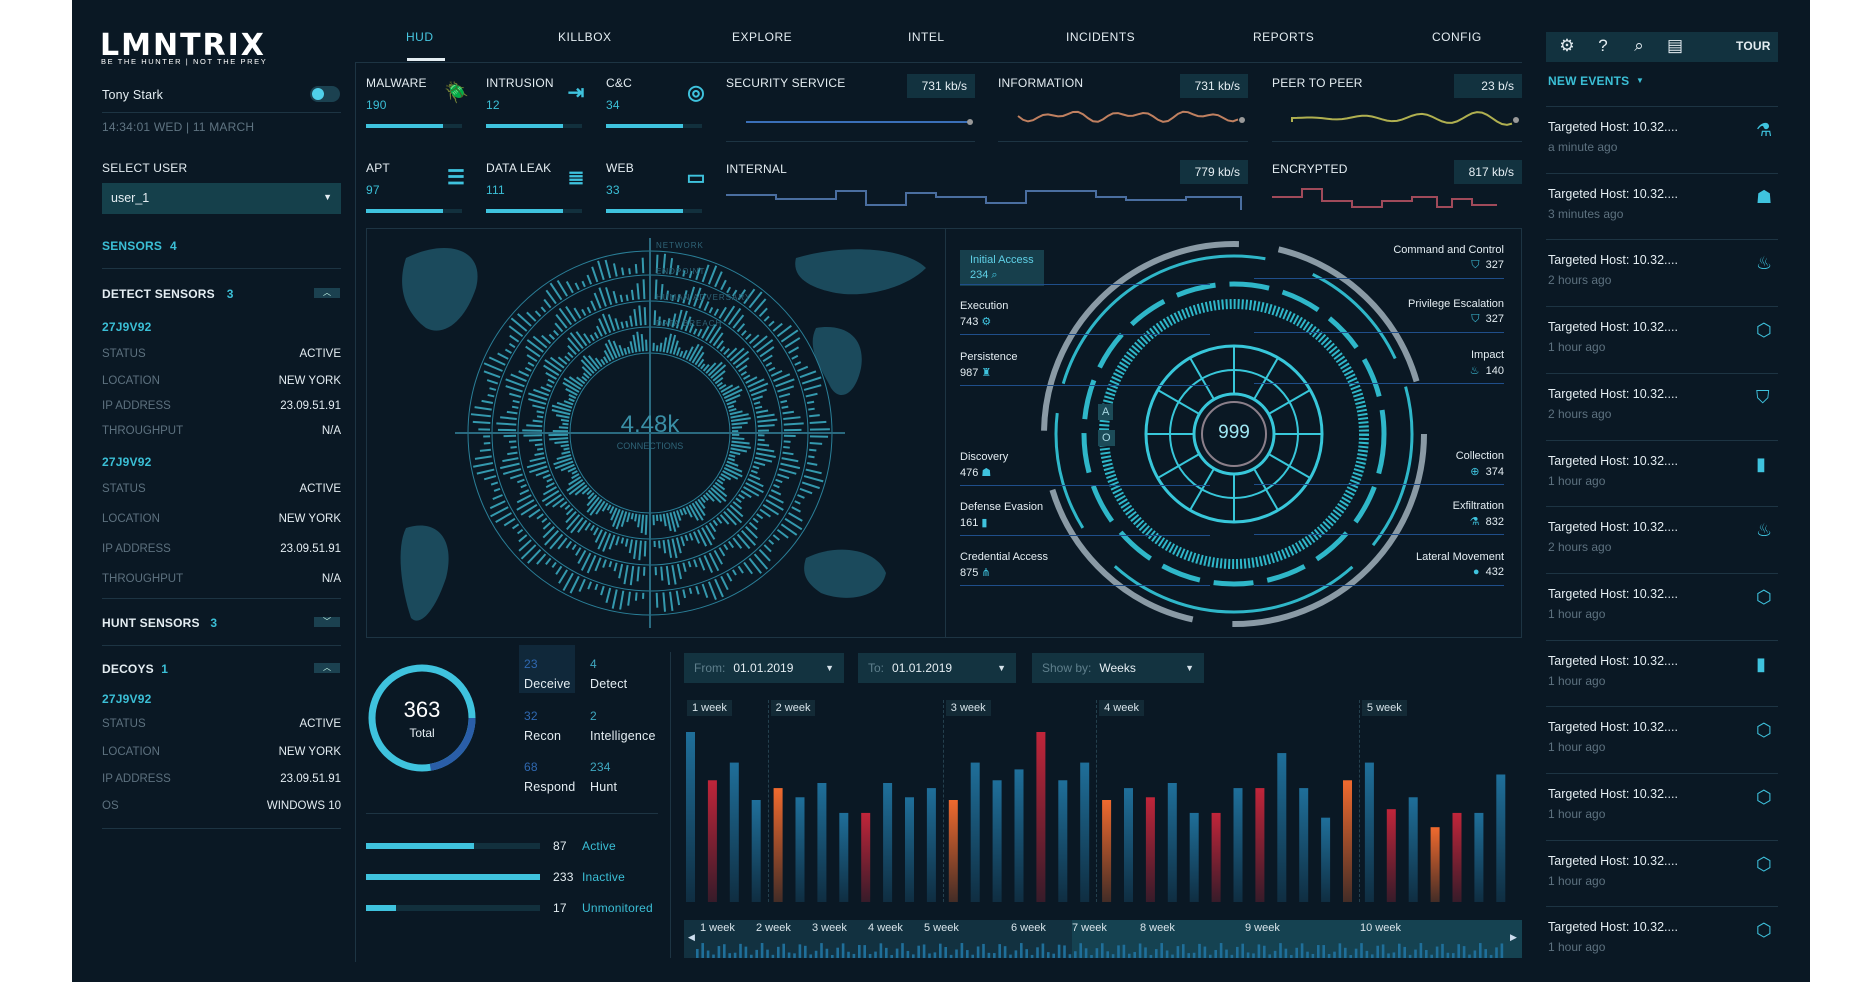  I want to click on filter-to: To: 01.01.2019 ▼, so click(937, 668).